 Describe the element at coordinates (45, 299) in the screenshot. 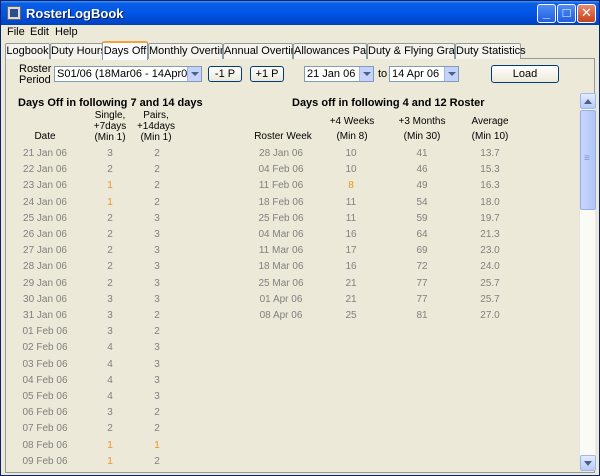

I see `row-date: 30 Jan 06` at that location.